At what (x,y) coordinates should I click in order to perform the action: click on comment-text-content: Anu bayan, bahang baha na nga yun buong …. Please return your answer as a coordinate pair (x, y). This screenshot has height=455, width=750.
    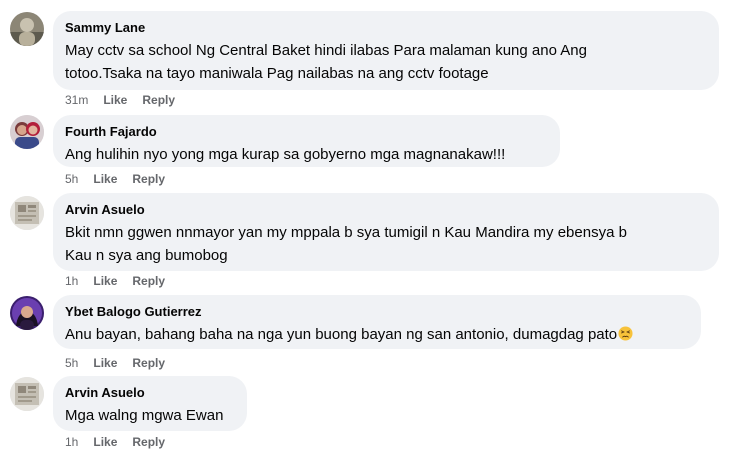
    Looking at the image, I should click on (341, 334).